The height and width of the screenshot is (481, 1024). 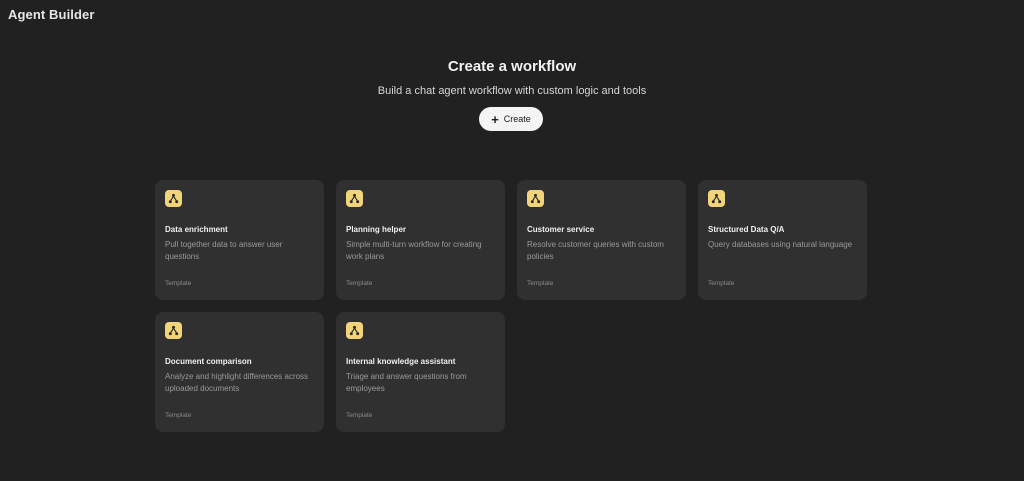 What do you see at coordinates (780, 244) in the screenshot?
I see `template-card-description: Query databases using natural language` at bounding box center [780, 244].